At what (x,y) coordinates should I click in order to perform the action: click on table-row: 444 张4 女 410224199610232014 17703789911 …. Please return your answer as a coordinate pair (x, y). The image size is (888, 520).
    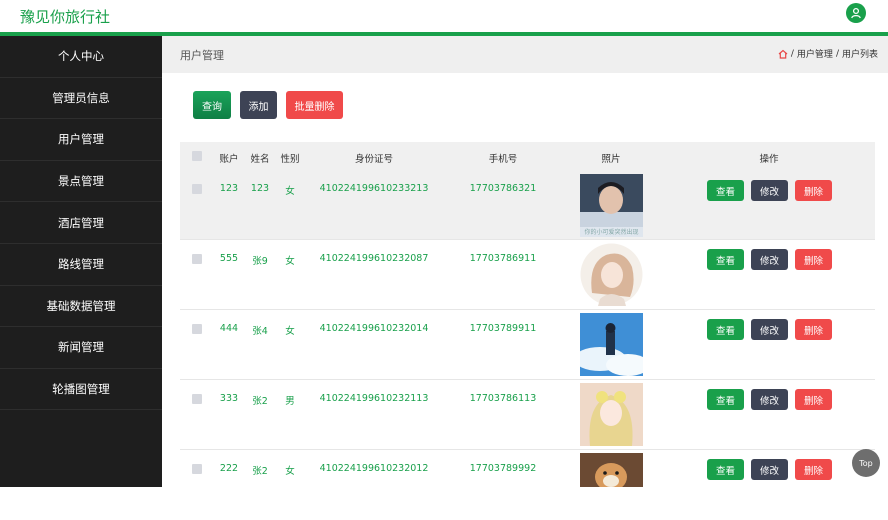
    Looking at the image, I should click on (527, 345).